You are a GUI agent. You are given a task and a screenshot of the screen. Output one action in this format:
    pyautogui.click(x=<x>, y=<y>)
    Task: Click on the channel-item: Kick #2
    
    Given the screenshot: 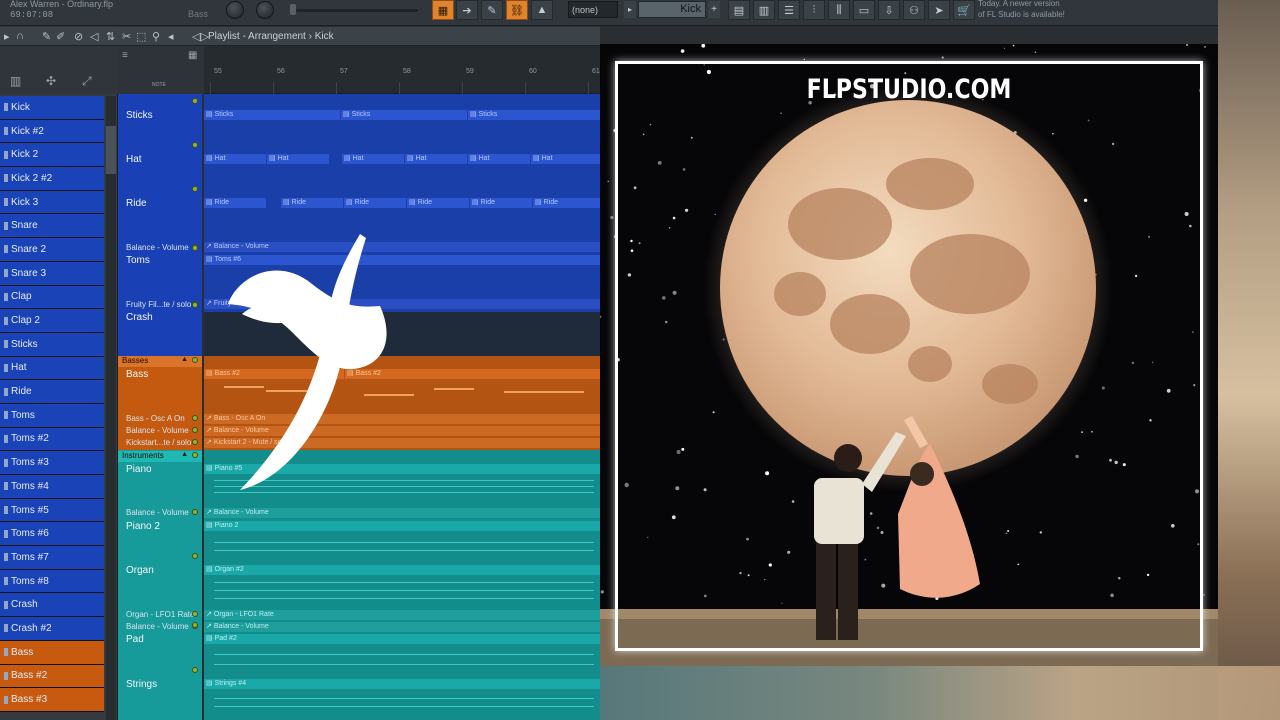 What is the action you would take?
    pyautogui.click(x=52, y=131)
    